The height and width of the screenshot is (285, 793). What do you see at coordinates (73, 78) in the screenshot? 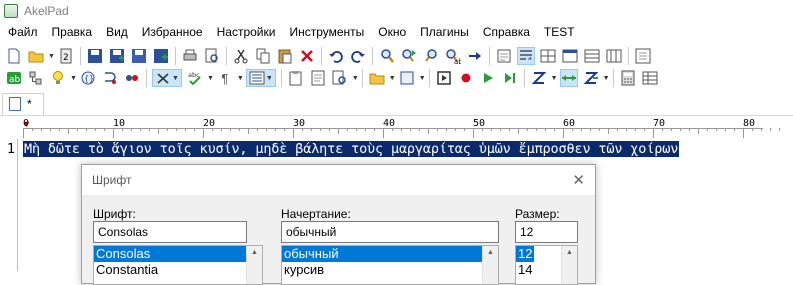
I see `hint-dropdown-icon: ▼` at bounding box center [73, 78].